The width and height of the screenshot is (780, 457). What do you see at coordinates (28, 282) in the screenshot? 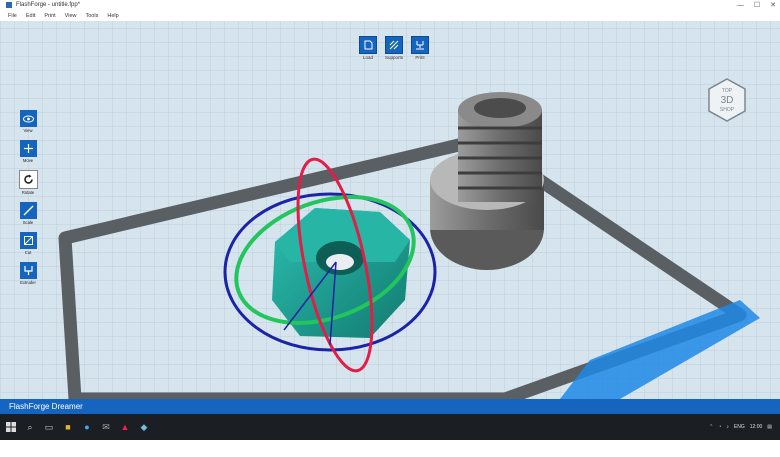
I see `extruder-tool-label: Extruder` at bounding box center [28, 282].